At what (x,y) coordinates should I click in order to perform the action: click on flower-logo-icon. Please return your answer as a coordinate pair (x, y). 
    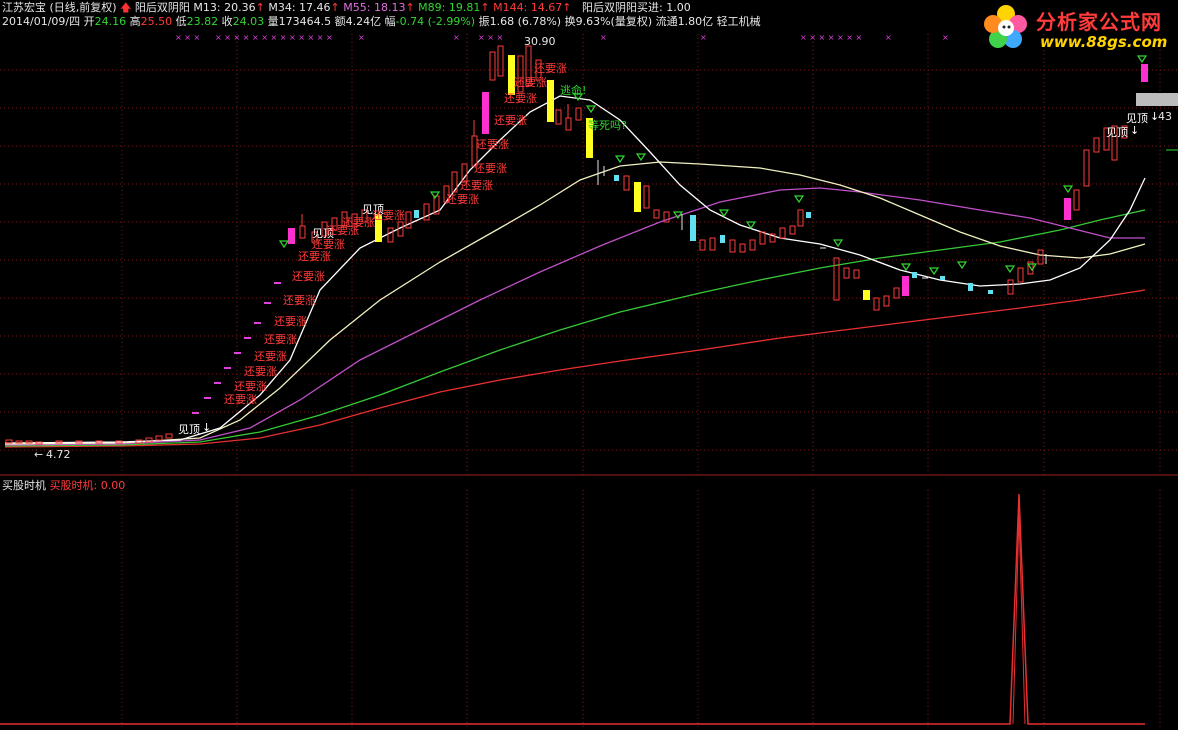
    Looking at the image, I should click on (1005, 26).